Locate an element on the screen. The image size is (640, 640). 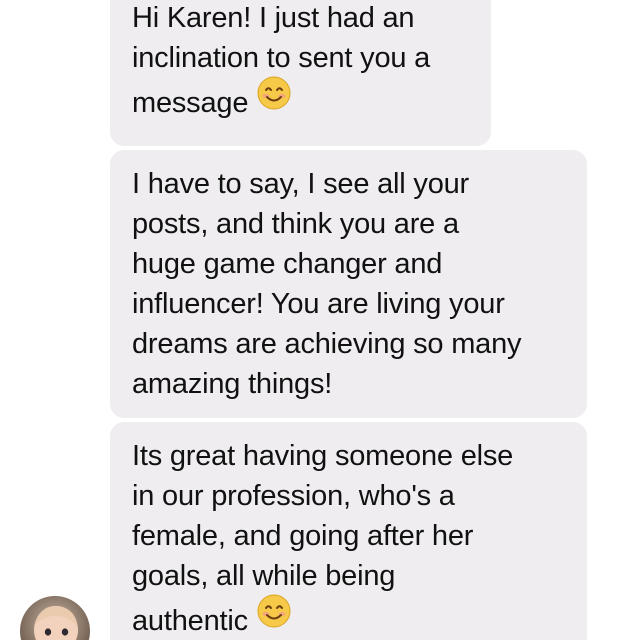
message-line: amazing things! is located at coordinates (232, 384).